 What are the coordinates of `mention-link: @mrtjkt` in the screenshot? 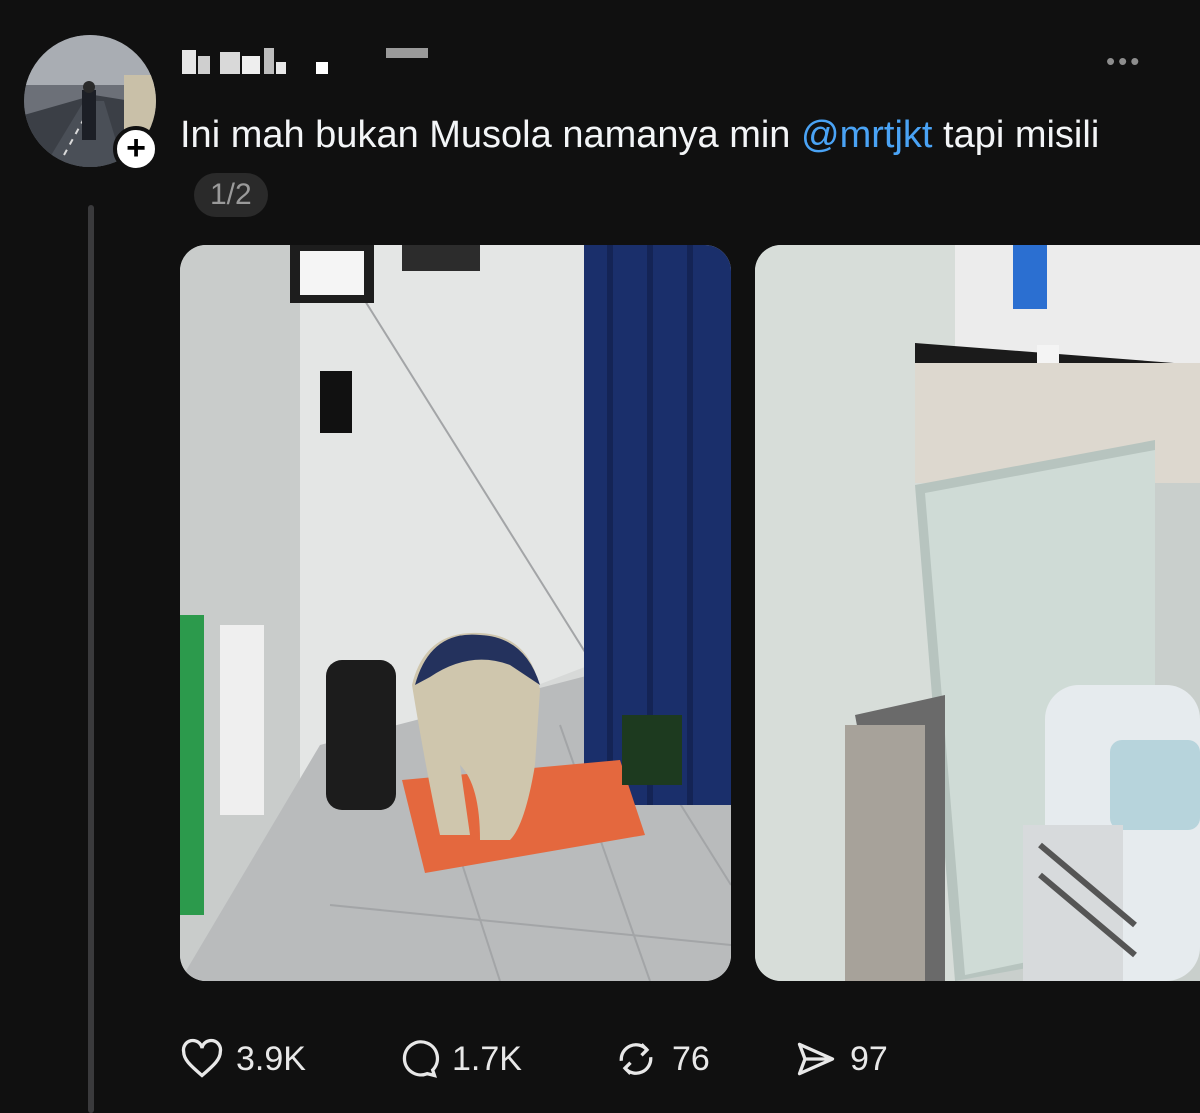 It's located at (866, 135).